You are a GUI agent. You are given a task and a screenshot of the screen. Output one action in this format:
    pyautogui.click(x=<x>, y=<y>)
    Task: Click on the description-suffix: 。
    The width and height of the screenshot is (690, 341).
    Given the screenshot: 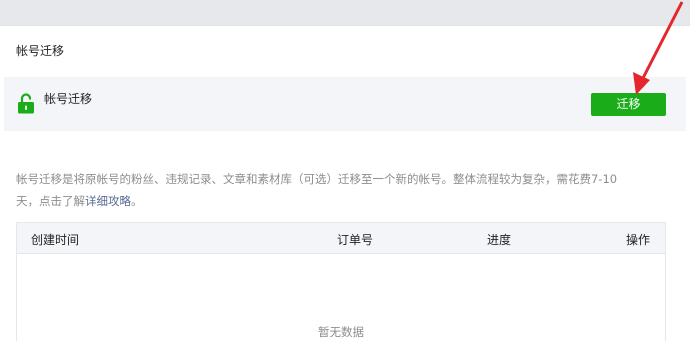 What is the action you would take?
    pyautogui.click(x=137, y=201)
    